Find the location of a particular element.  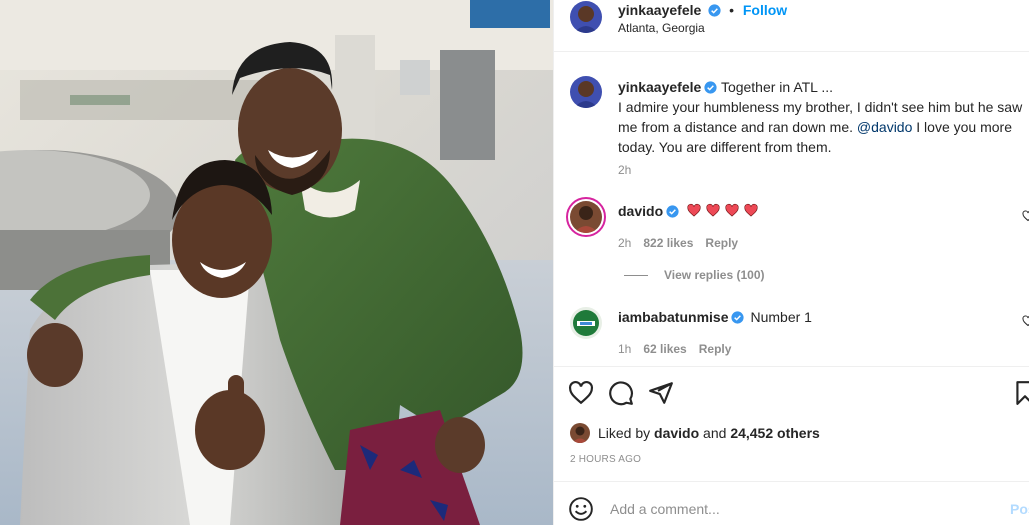

caption-avatar is located at coordinates (586, 92).